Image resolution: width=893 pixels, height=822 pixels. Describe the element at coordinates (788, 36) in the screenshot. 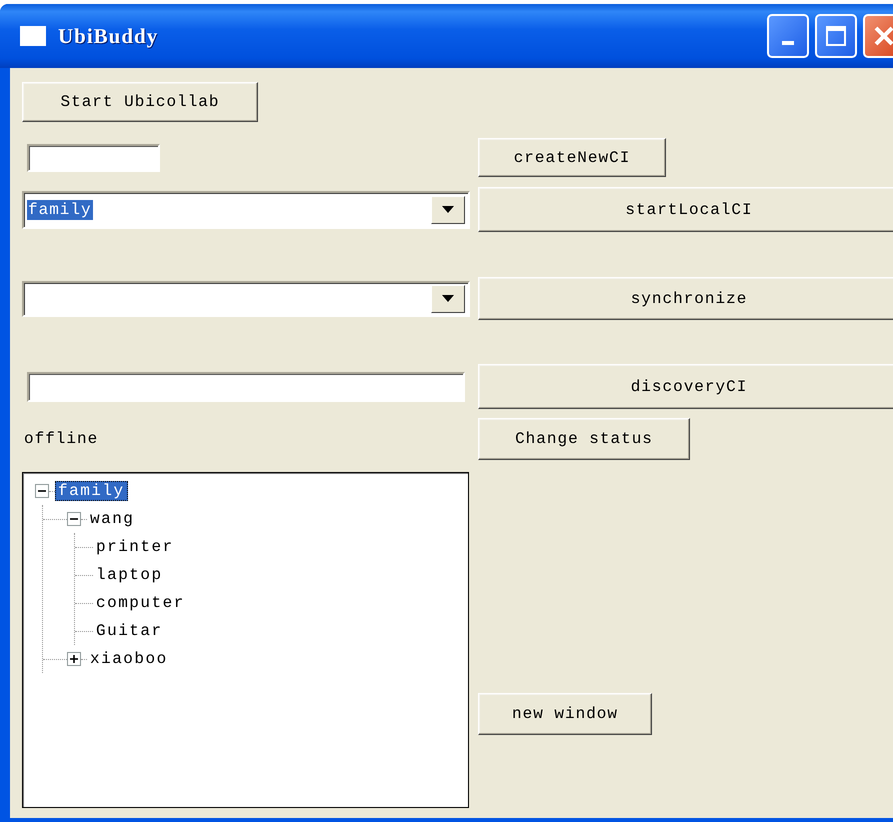

I see `minimize-button` at that location.